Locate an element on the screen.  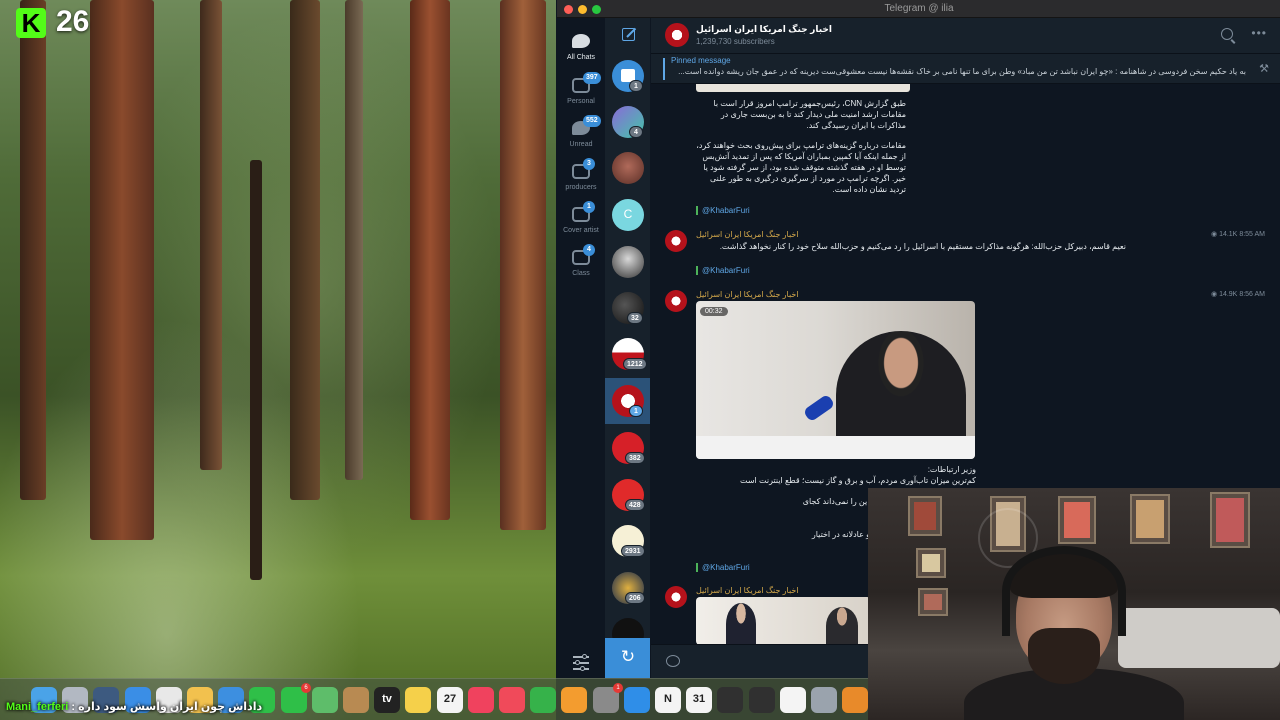
folder-unread: 552 Unread is located at coordinates (581, 137).